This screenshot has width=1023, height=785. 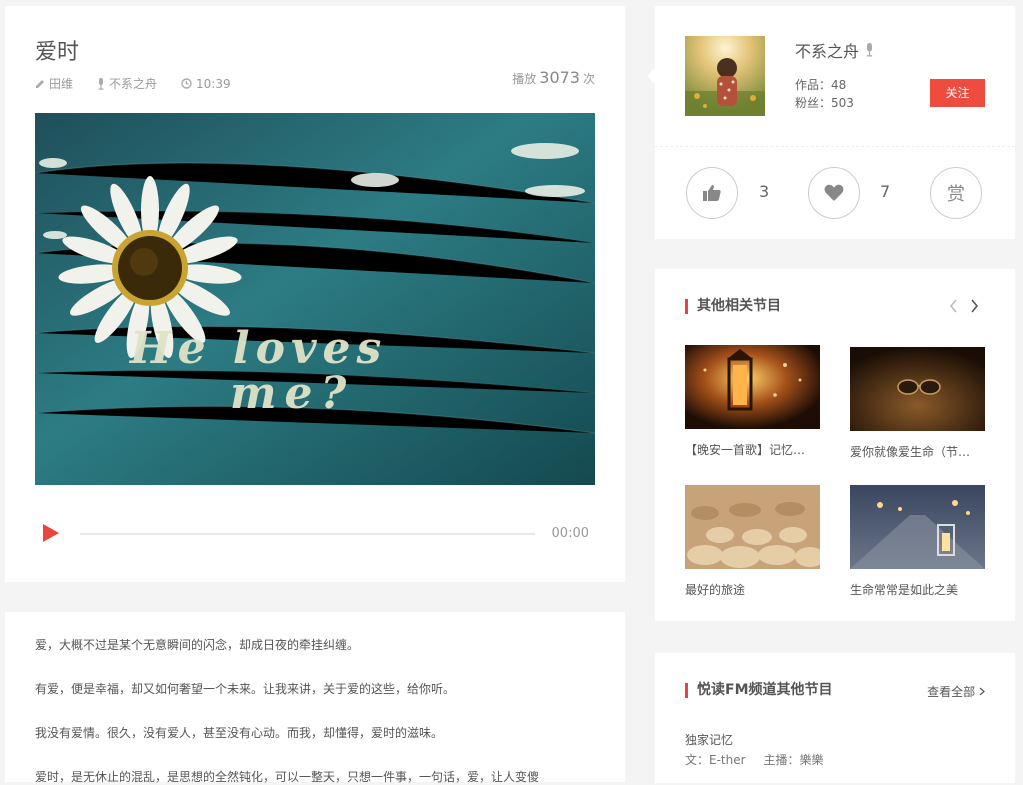 I want to click on author-name-text: 不系之舟, so click(x=827, y=51).